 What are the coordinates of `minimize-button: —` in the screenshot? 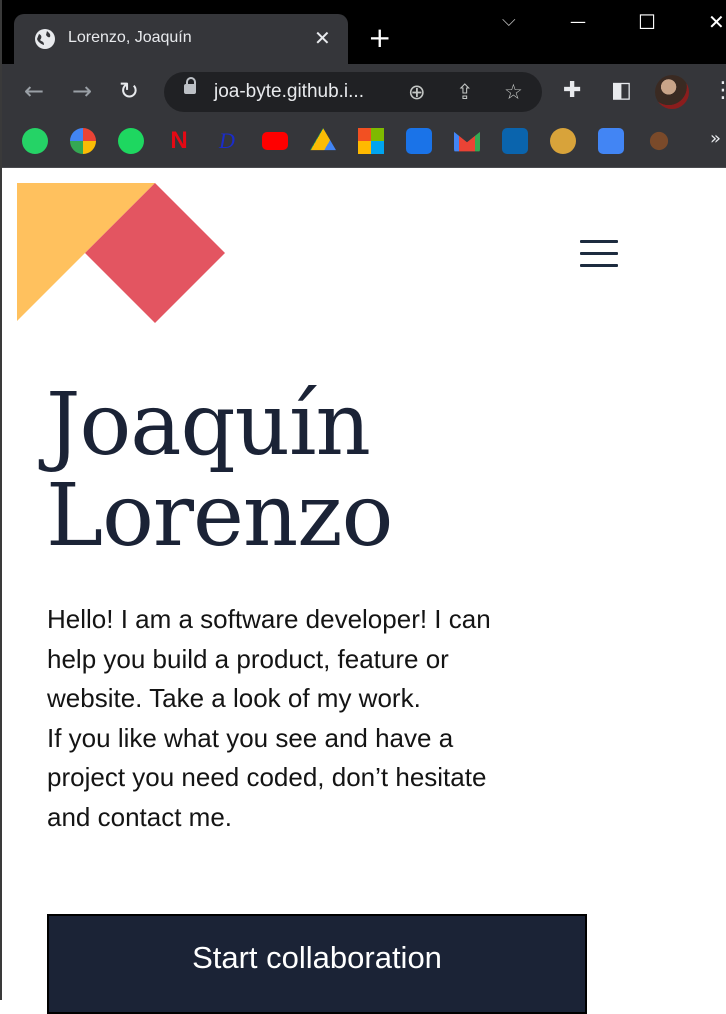 It's located at (578, 21).